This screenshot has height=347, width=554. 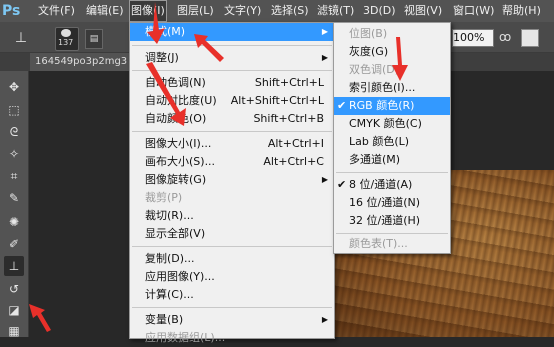 What do you see at coordinates (392, 142) in the screenshot?
I see `submenu-item-lab-color: Lab 颜色(L)` at bounding box center [392, 142].